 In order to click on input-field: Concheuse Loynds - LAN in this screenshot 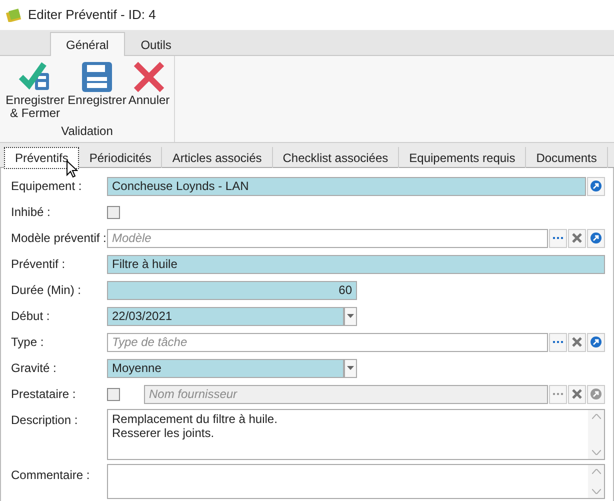, I will do `click(346, 186)`.